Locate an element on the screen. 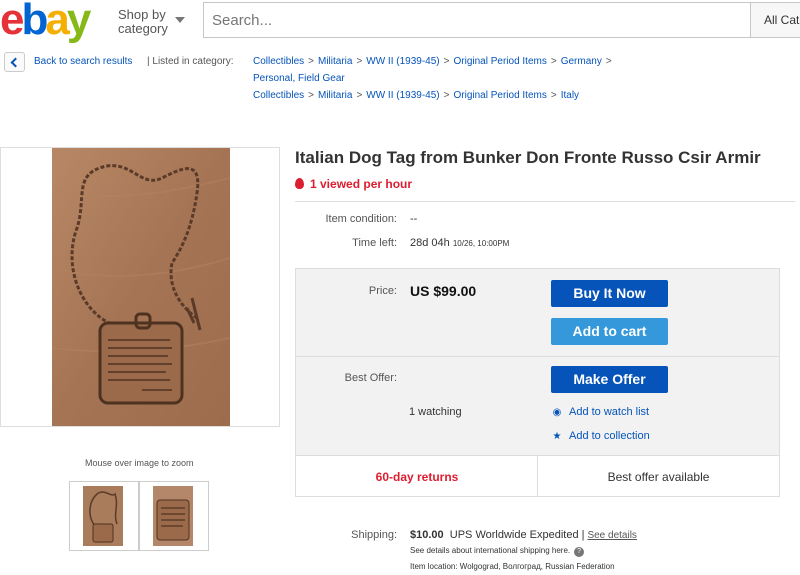 Image resolution: width=800 pixels, height=575 pixels. time-left-label: Time left: is located at coordinates (374, 243).